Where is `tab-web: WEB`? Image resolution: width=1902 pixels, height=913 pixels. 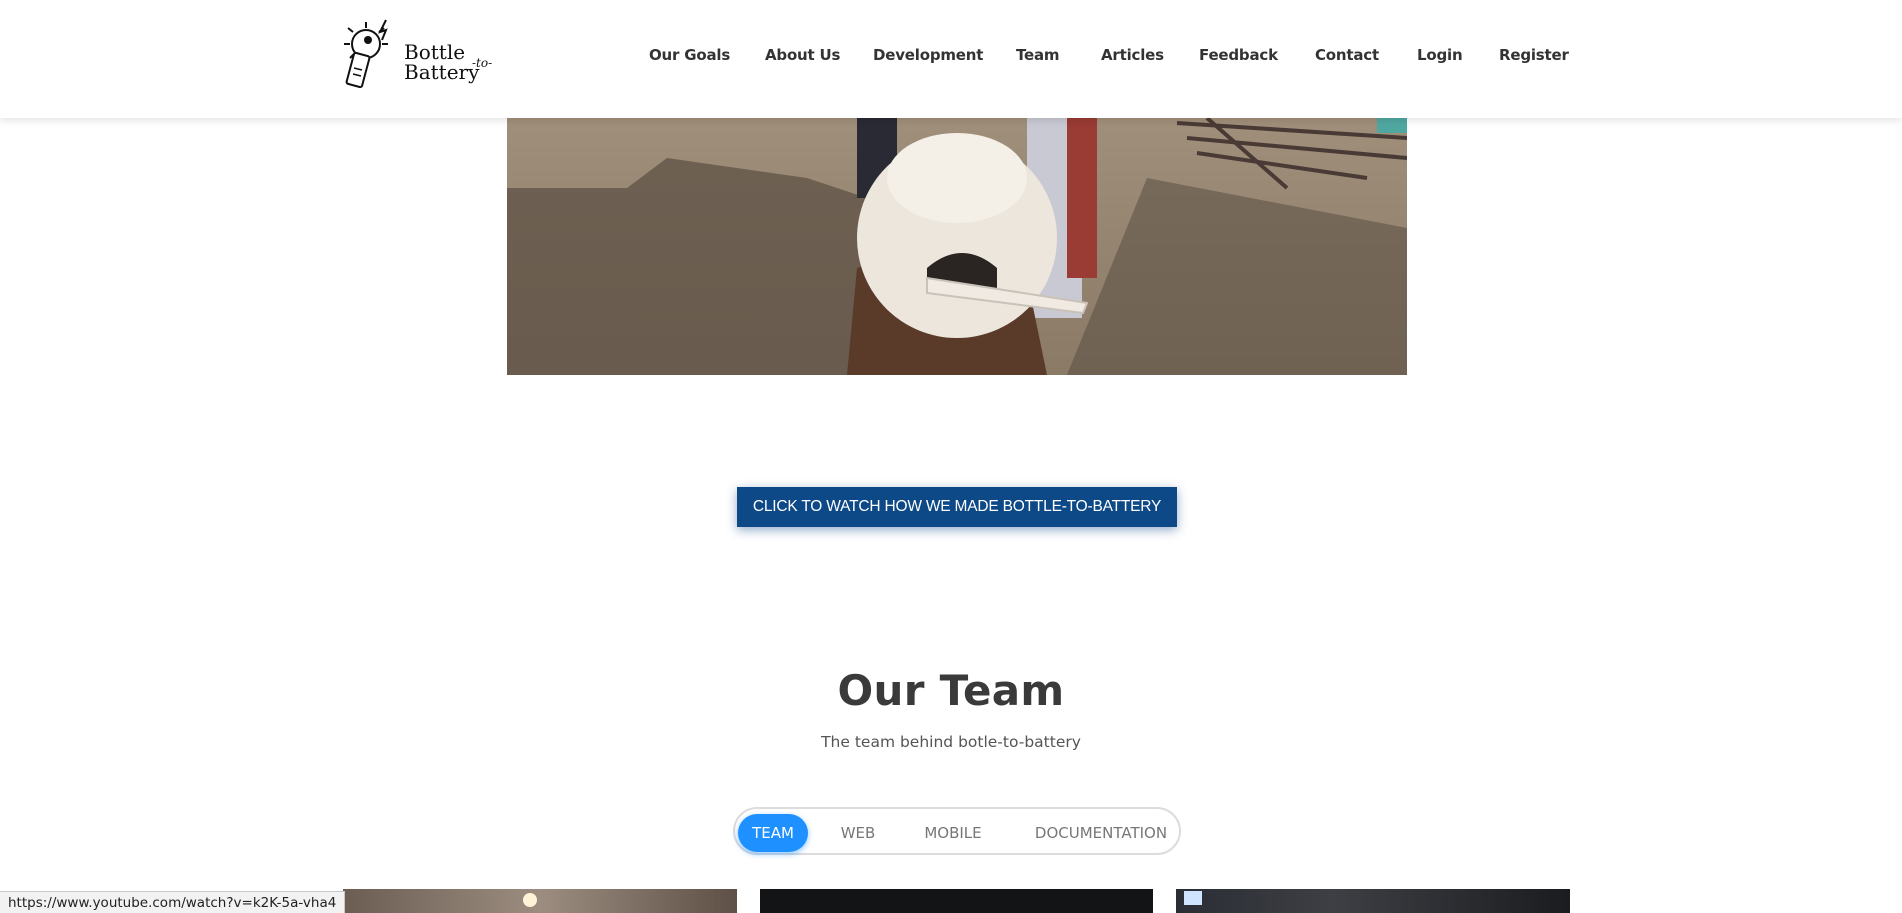 tab-web: WEB is located at coordinates (858, 833).